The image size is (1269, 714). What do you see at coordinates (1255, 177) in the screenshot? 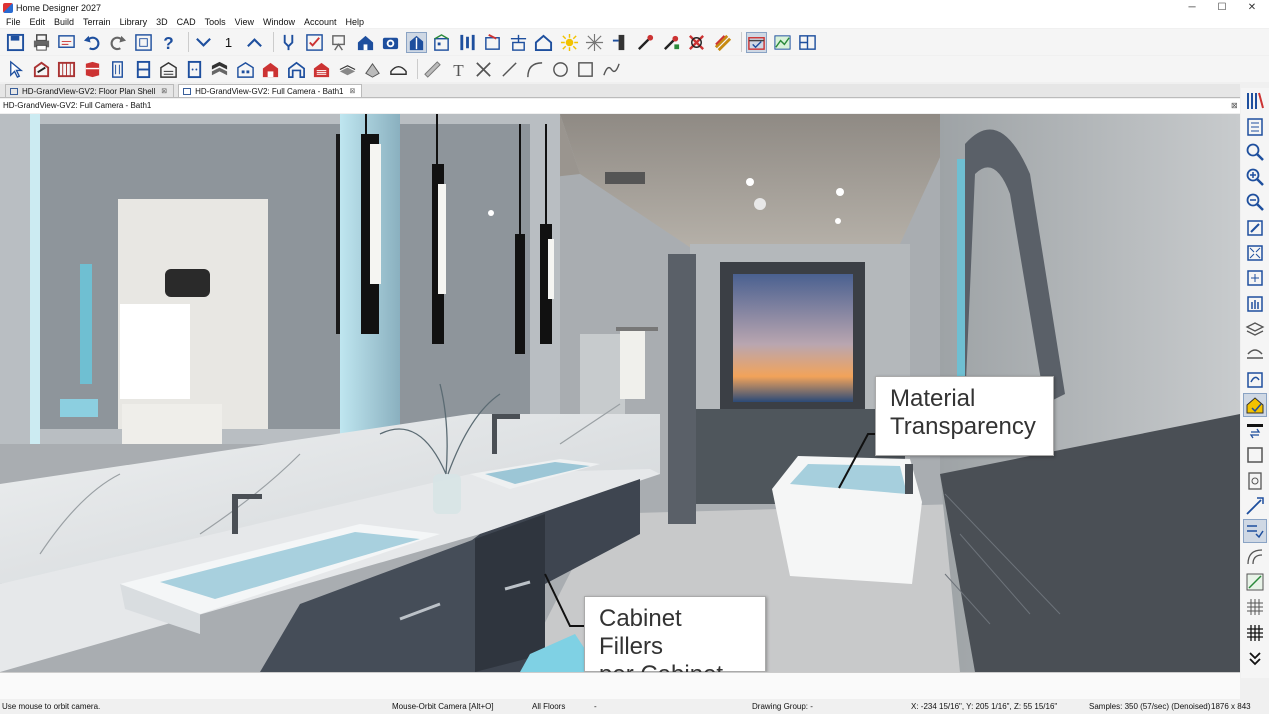
I see `zoom-in-icon` at bounding box center [1255, 177].